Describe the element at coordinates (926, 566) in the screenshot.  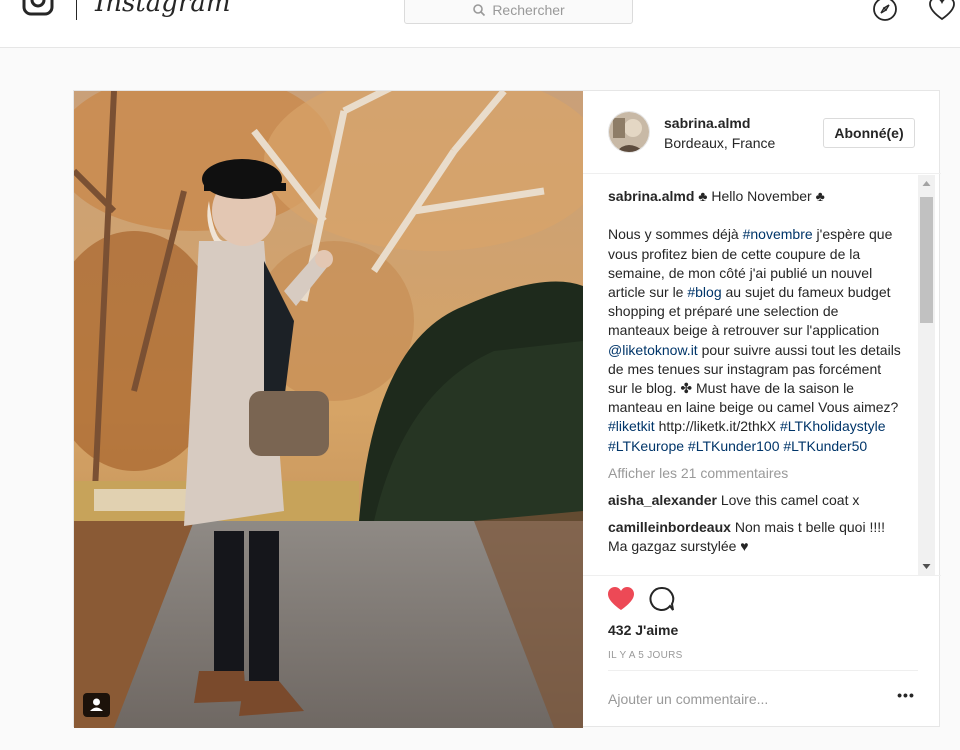
I see `scroll-down-arrow-icon` at that location.